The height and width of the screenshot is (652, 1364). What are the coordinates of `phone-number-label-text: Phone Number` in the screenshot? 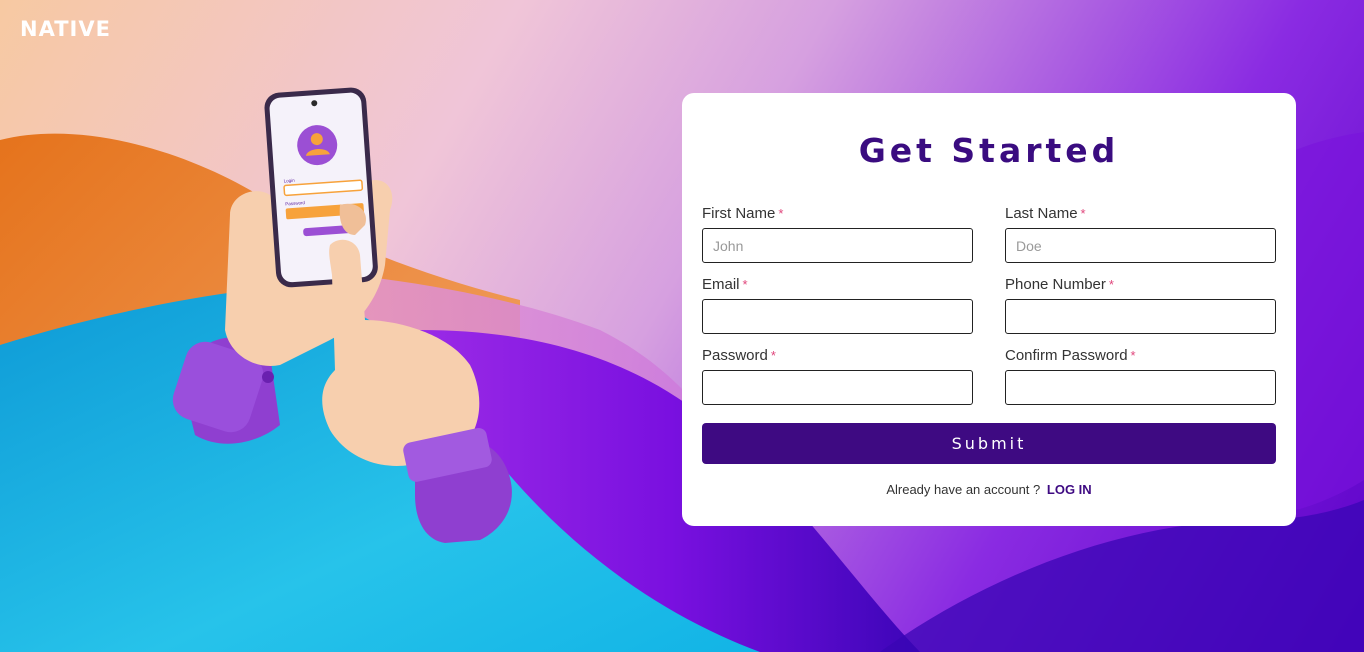 It's located at (1055, 284).